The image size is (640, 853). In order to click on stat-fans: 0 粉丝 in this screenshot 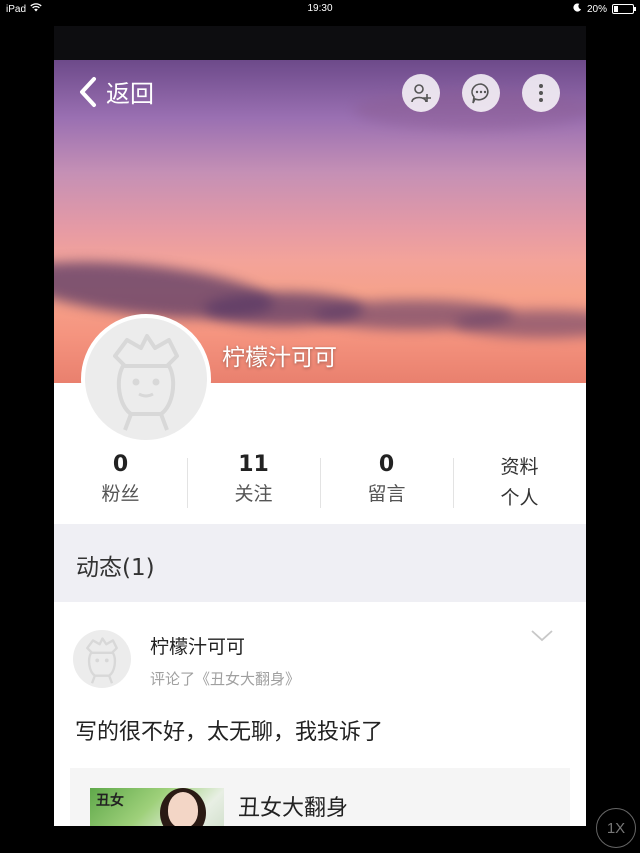, I will do `click(120, 482)`.